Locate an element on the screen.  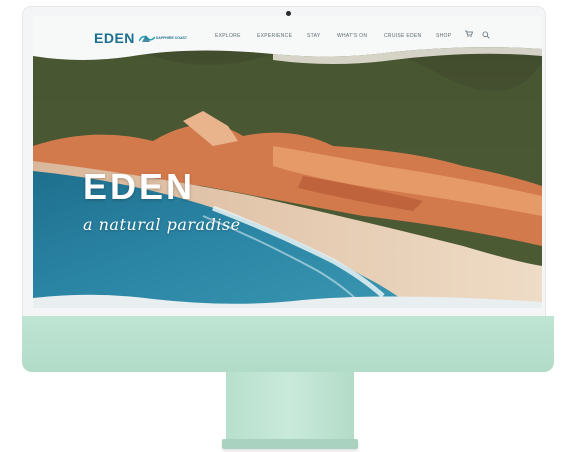
hero-tagline: a natural paradise is located at coordinates (162, 224).